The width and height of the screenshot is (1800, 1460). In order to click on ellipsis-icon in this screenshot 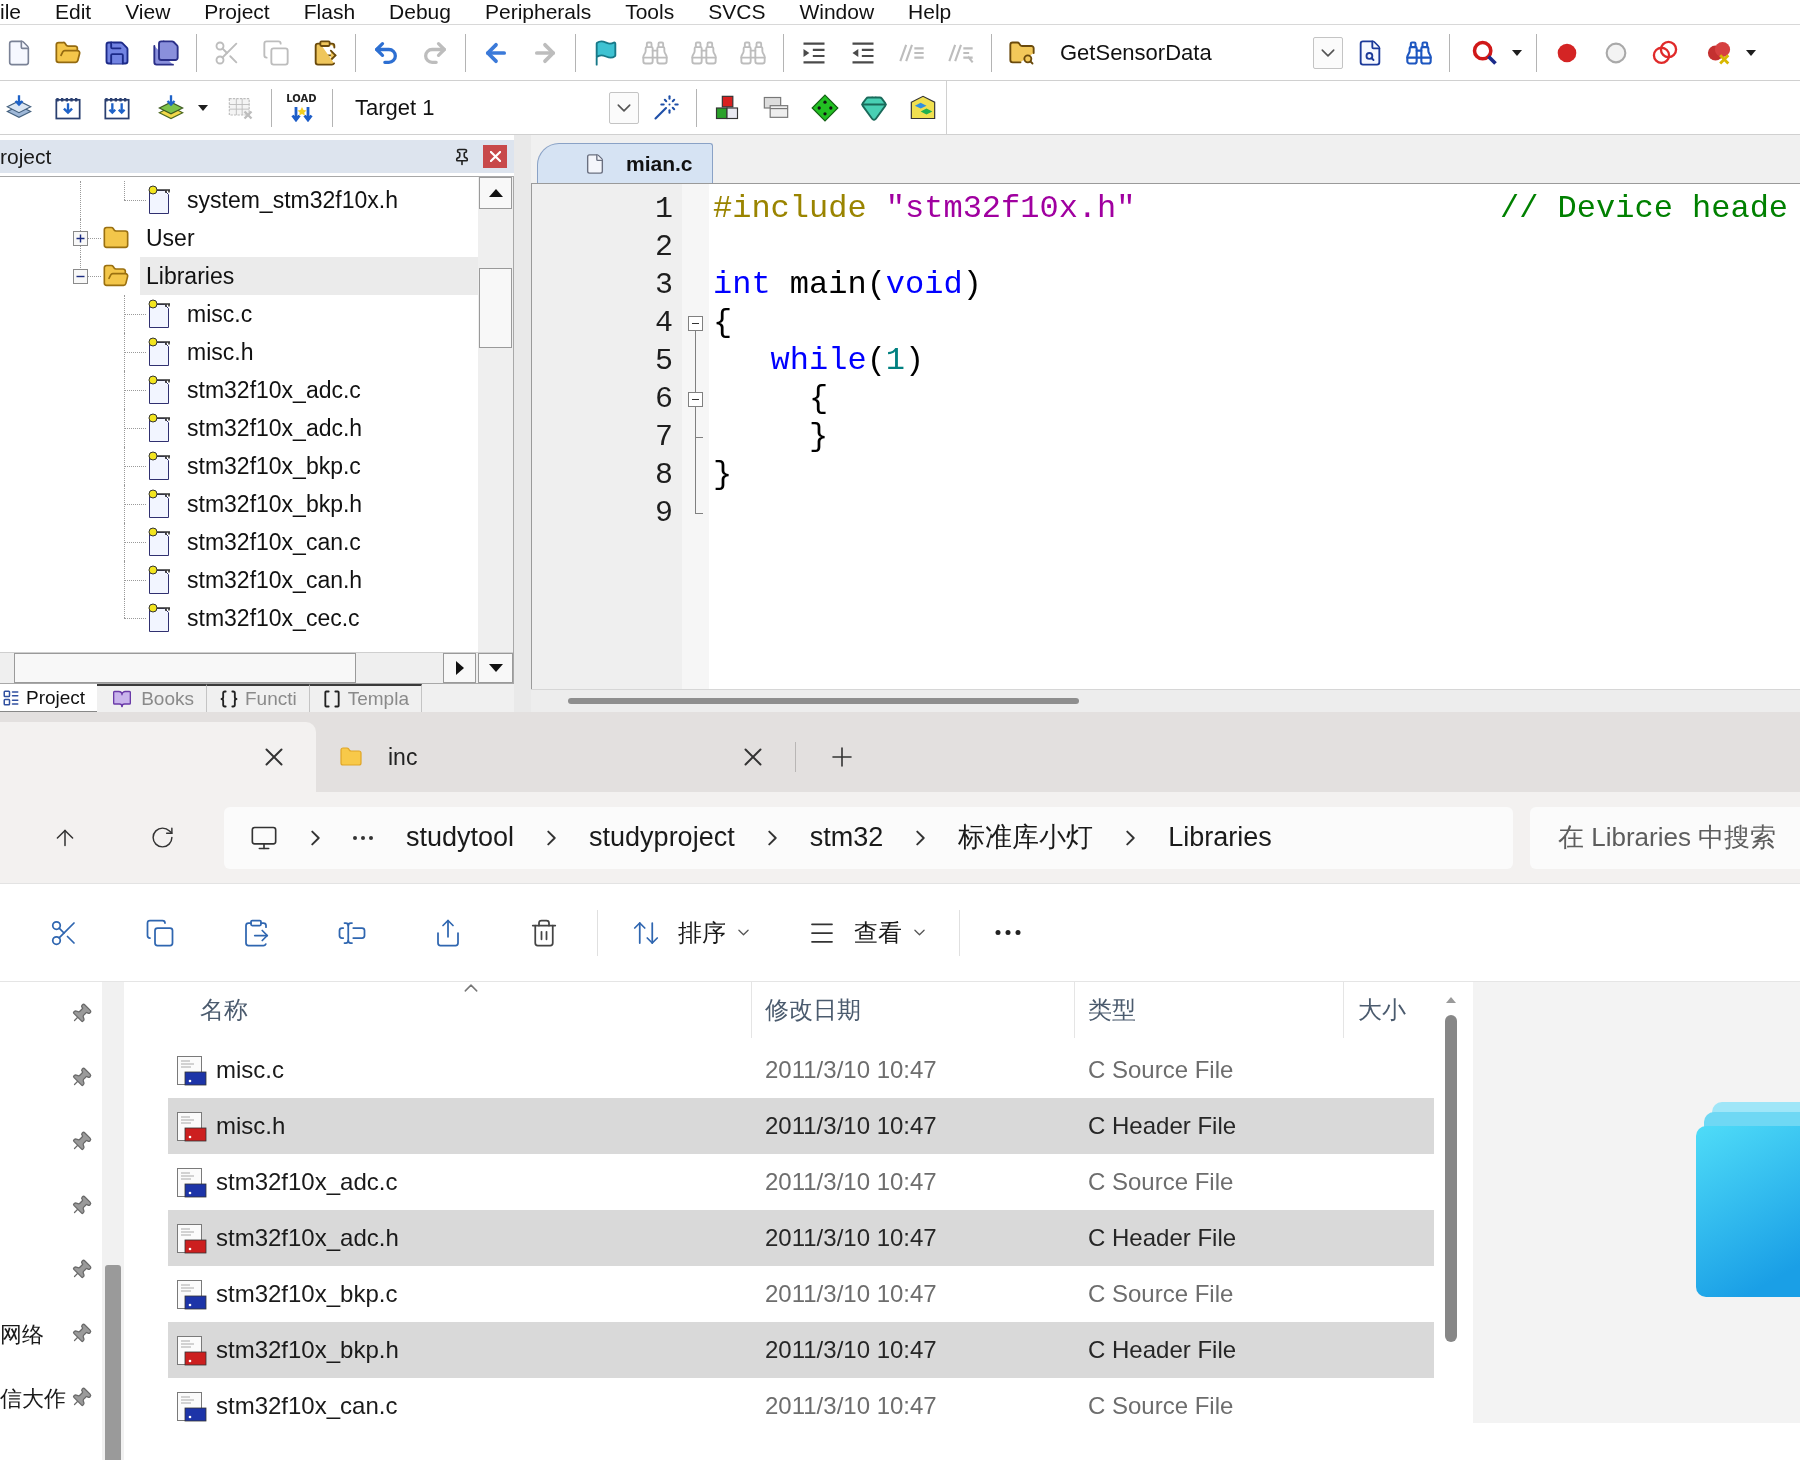, I will do `click(363, 837)`.